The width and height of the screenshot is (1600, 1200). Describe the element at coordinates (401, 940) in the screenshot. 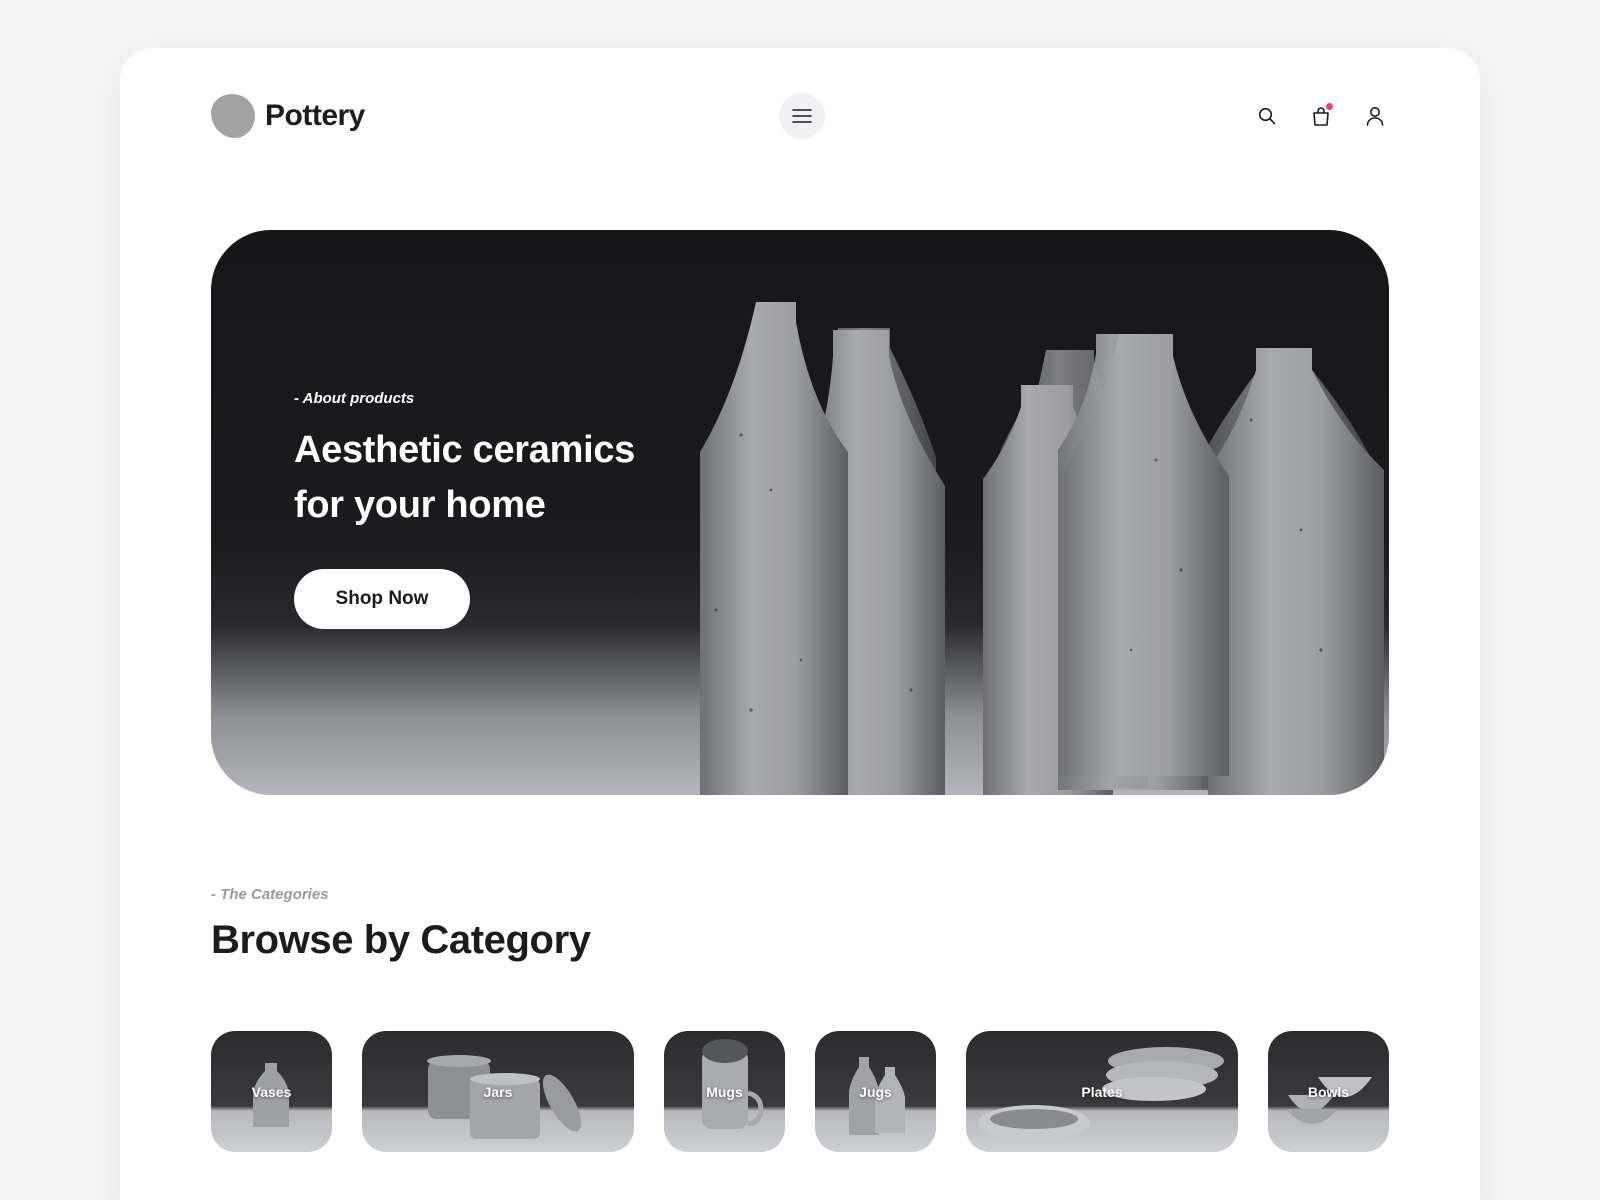

I see `categories-title: Browse by Category` at that location.